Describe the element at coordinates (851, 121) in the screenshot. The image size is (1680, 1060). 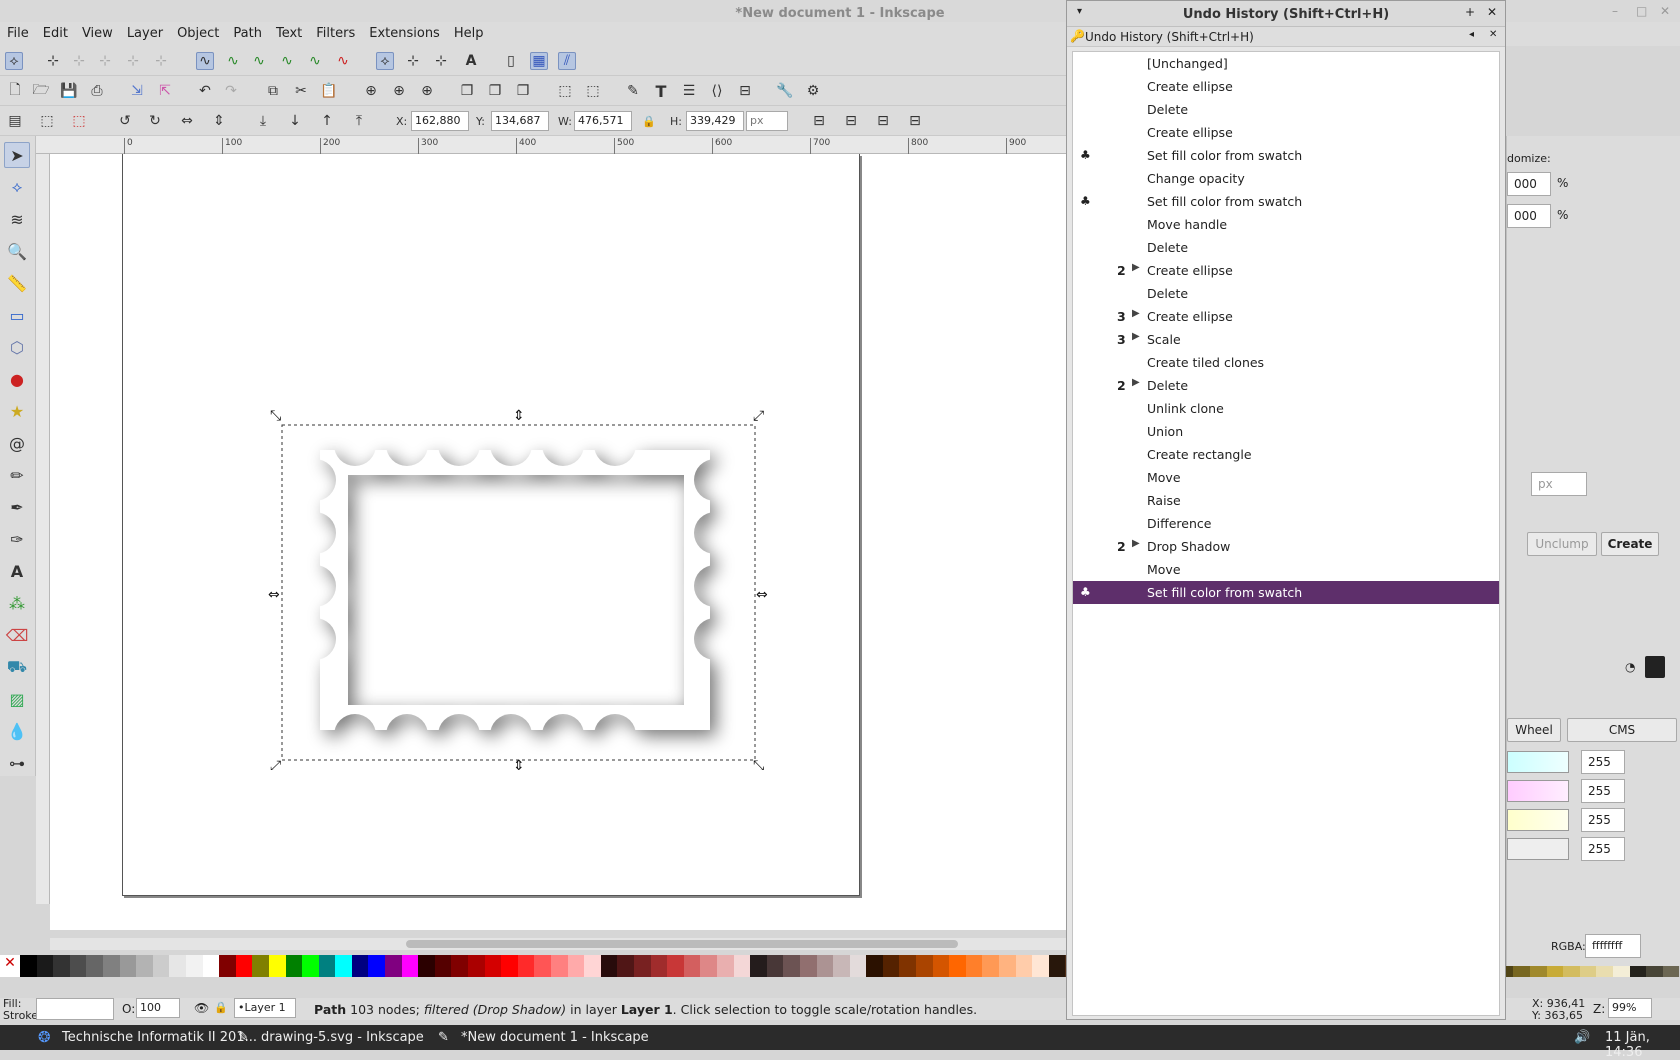
I see `scale-corners-icon: ⊟` at that location.